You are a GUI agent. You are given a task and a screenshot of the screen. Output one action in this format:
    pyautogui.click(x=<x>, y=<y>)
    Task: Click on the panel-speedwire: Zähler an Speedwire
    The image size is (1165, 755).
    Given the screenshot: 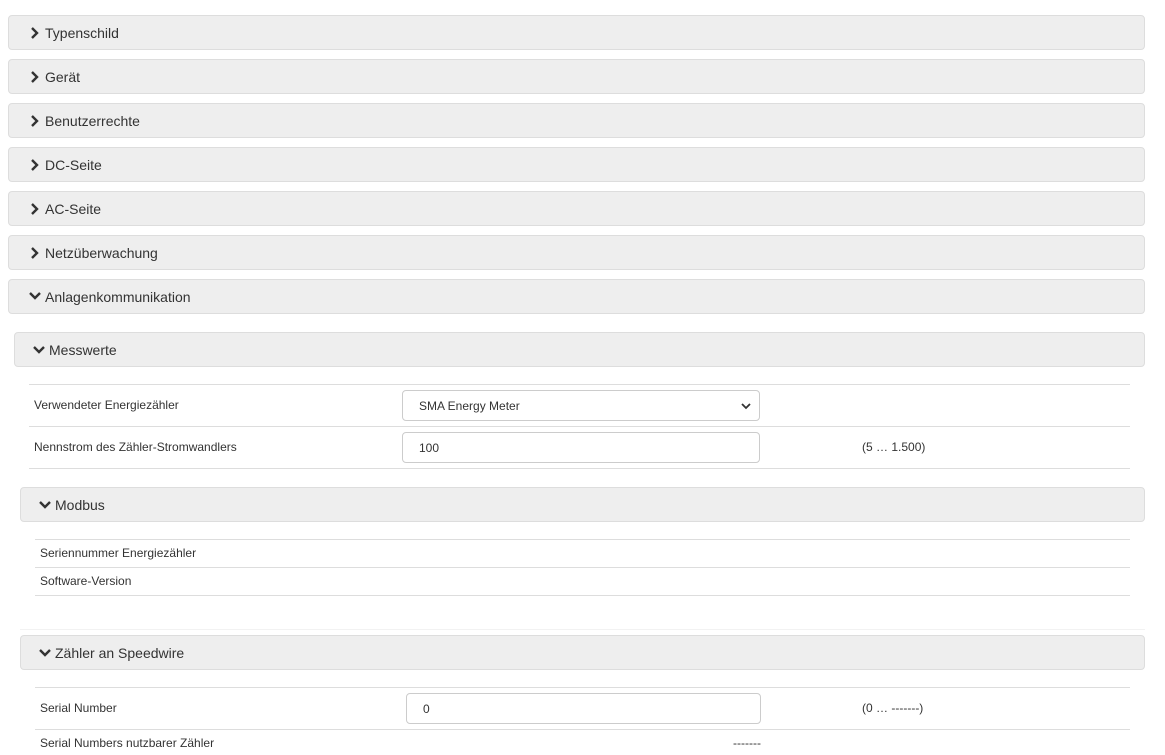 What is the action you would take?
    pyautogui.click(x=582, y=652)
    